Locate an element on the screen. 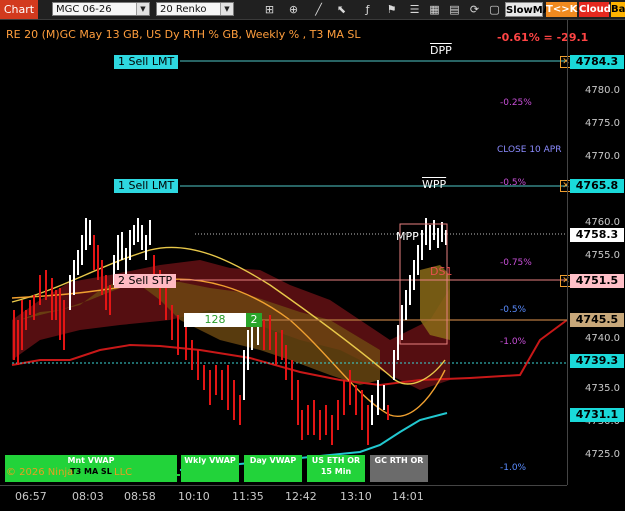 The image size is (625, 511). price-tag: 4745.5 is located at coordinates (597, 320).